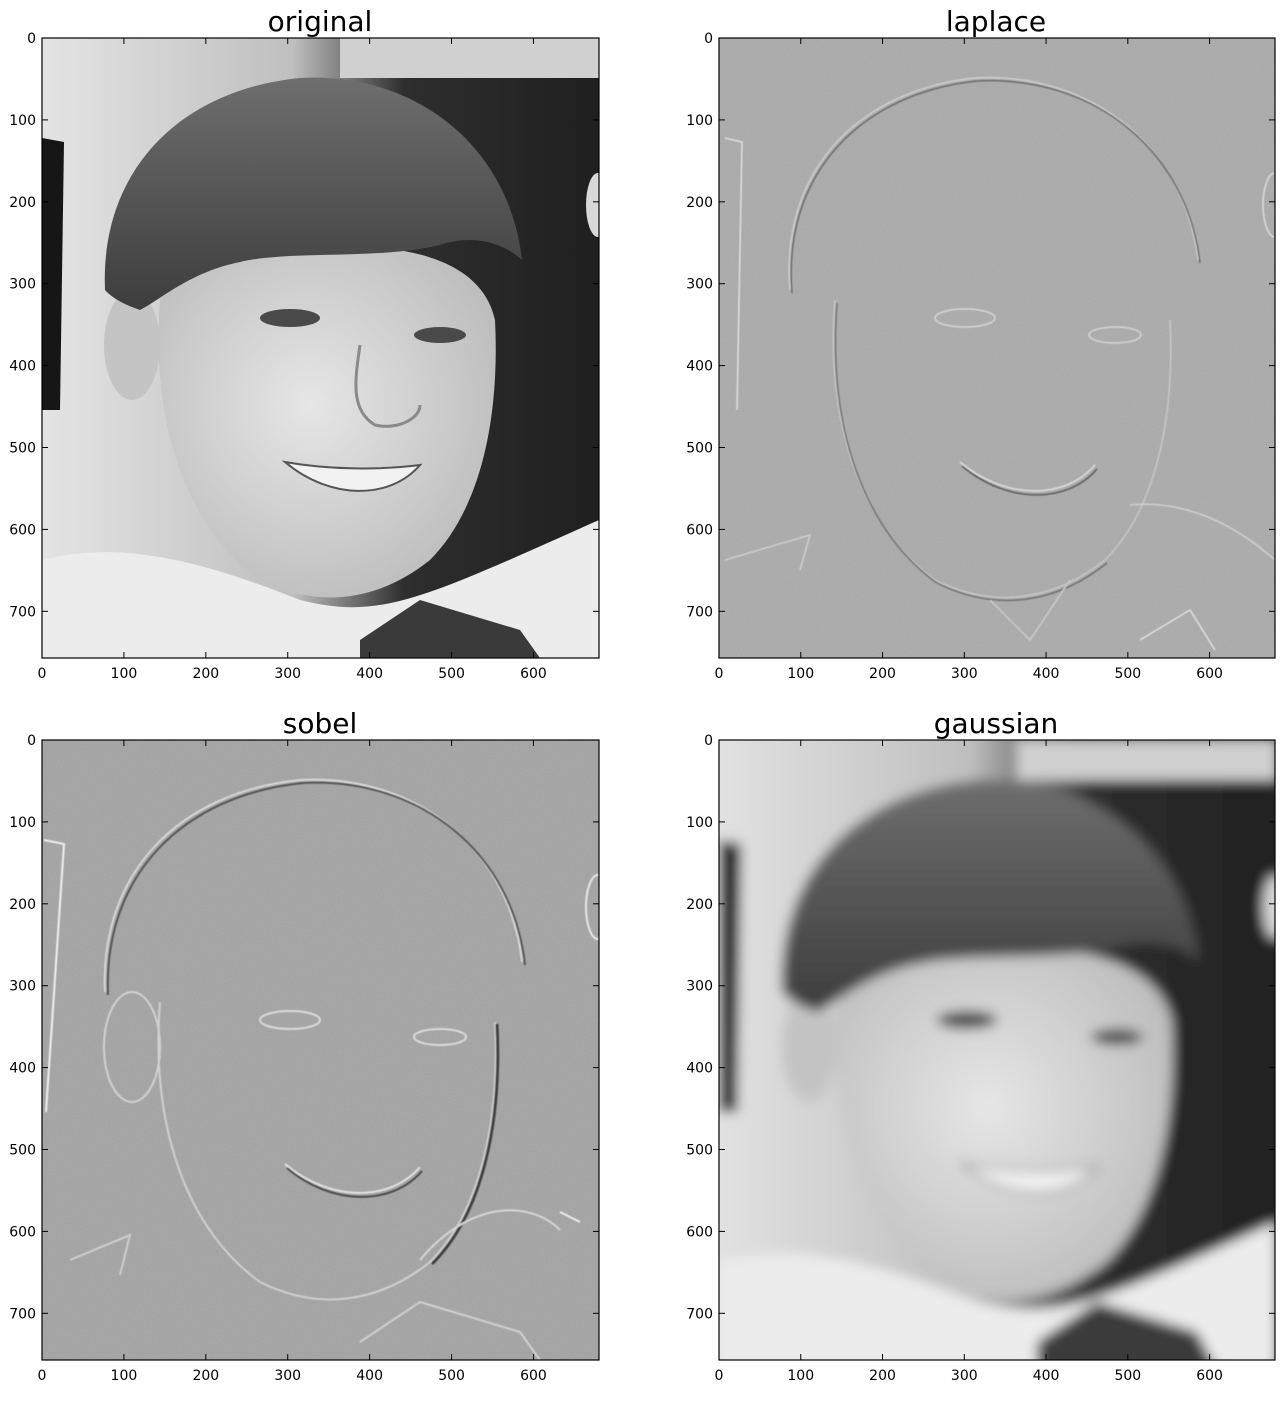  What do you see at coordinates (320, 723) in the screenshot?
I see `panel-title: sobel` at bounding box center [320, 723].